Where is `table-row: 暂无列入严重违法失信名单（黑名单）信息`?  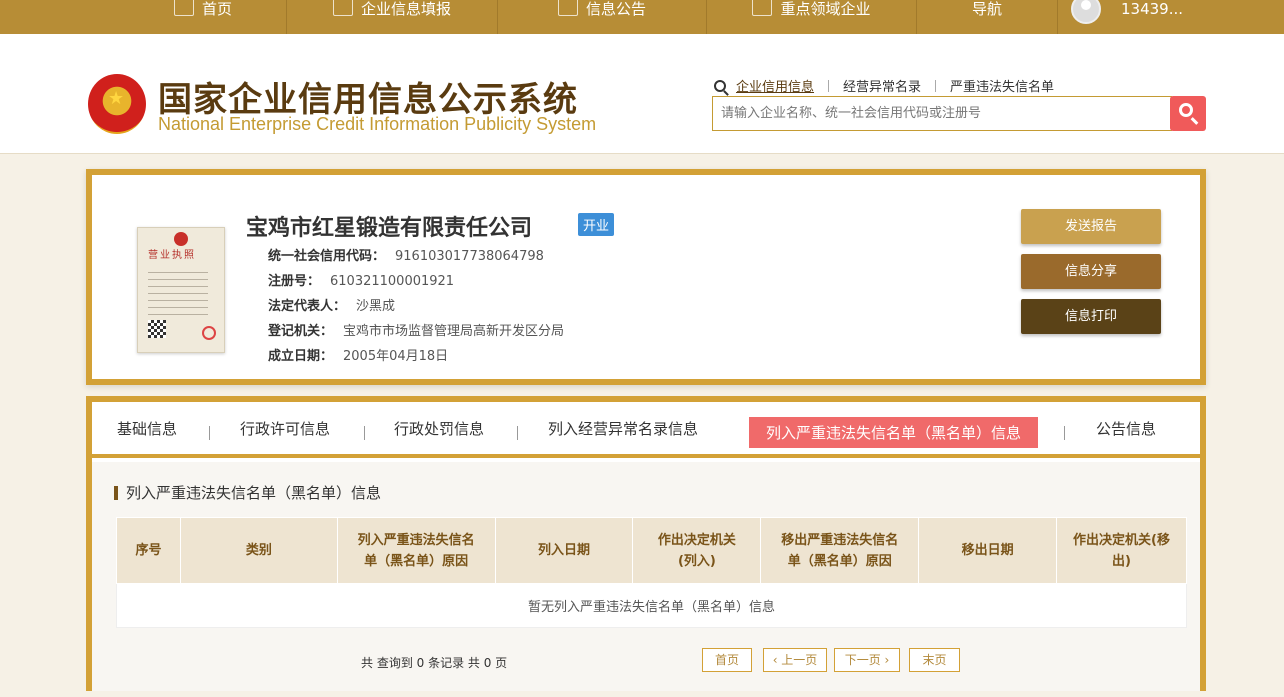 table-row: 暂无列入严重违法失信名单（黑名单）信息 is located at coordinates (651, 605).